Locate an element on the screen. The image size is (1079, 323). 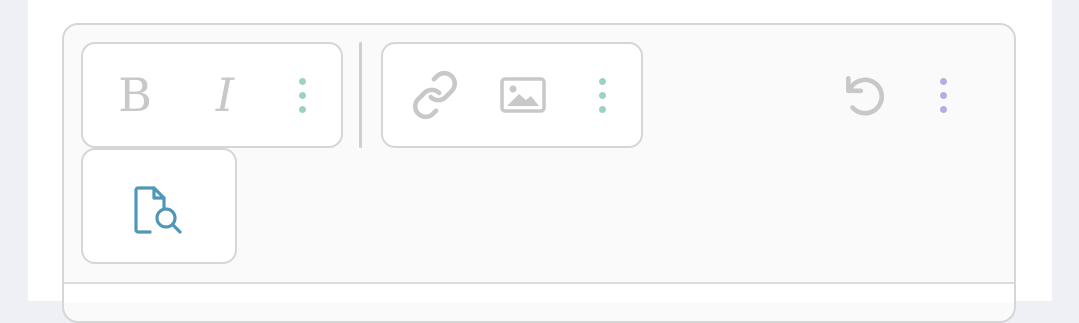
italic-button: I is located at coordinates (225, 95).